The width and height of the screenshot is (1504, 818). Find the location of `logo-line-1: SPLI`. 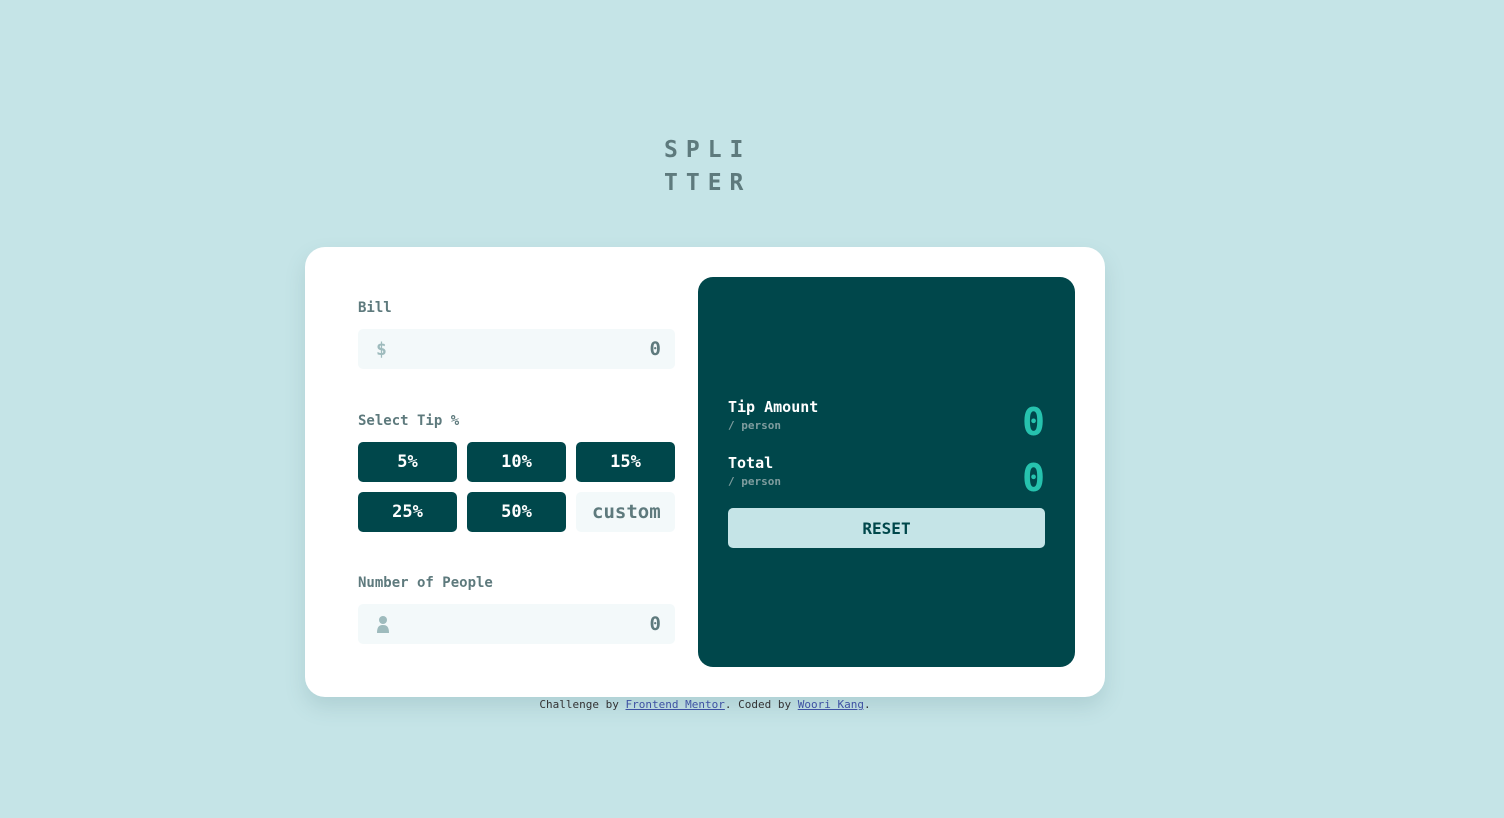

logo-line-1: SPLI is located at coordinates (708, 150).